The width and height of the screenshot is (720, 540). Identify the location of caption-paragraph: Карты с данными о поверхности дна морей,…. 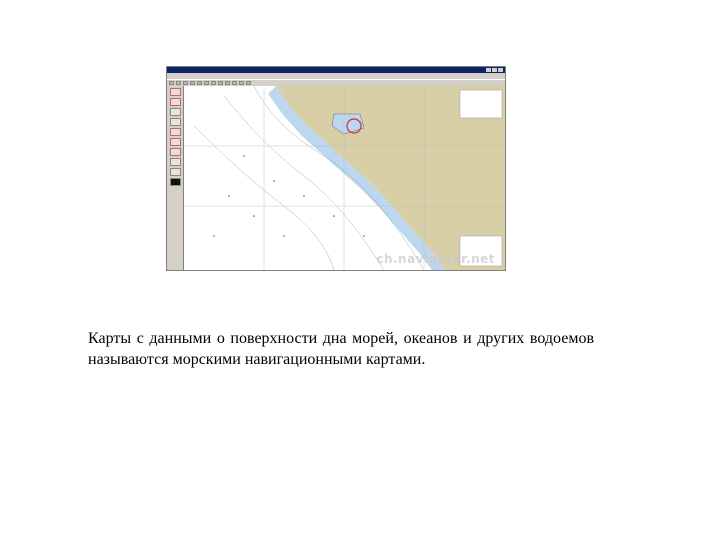
(341, 349).